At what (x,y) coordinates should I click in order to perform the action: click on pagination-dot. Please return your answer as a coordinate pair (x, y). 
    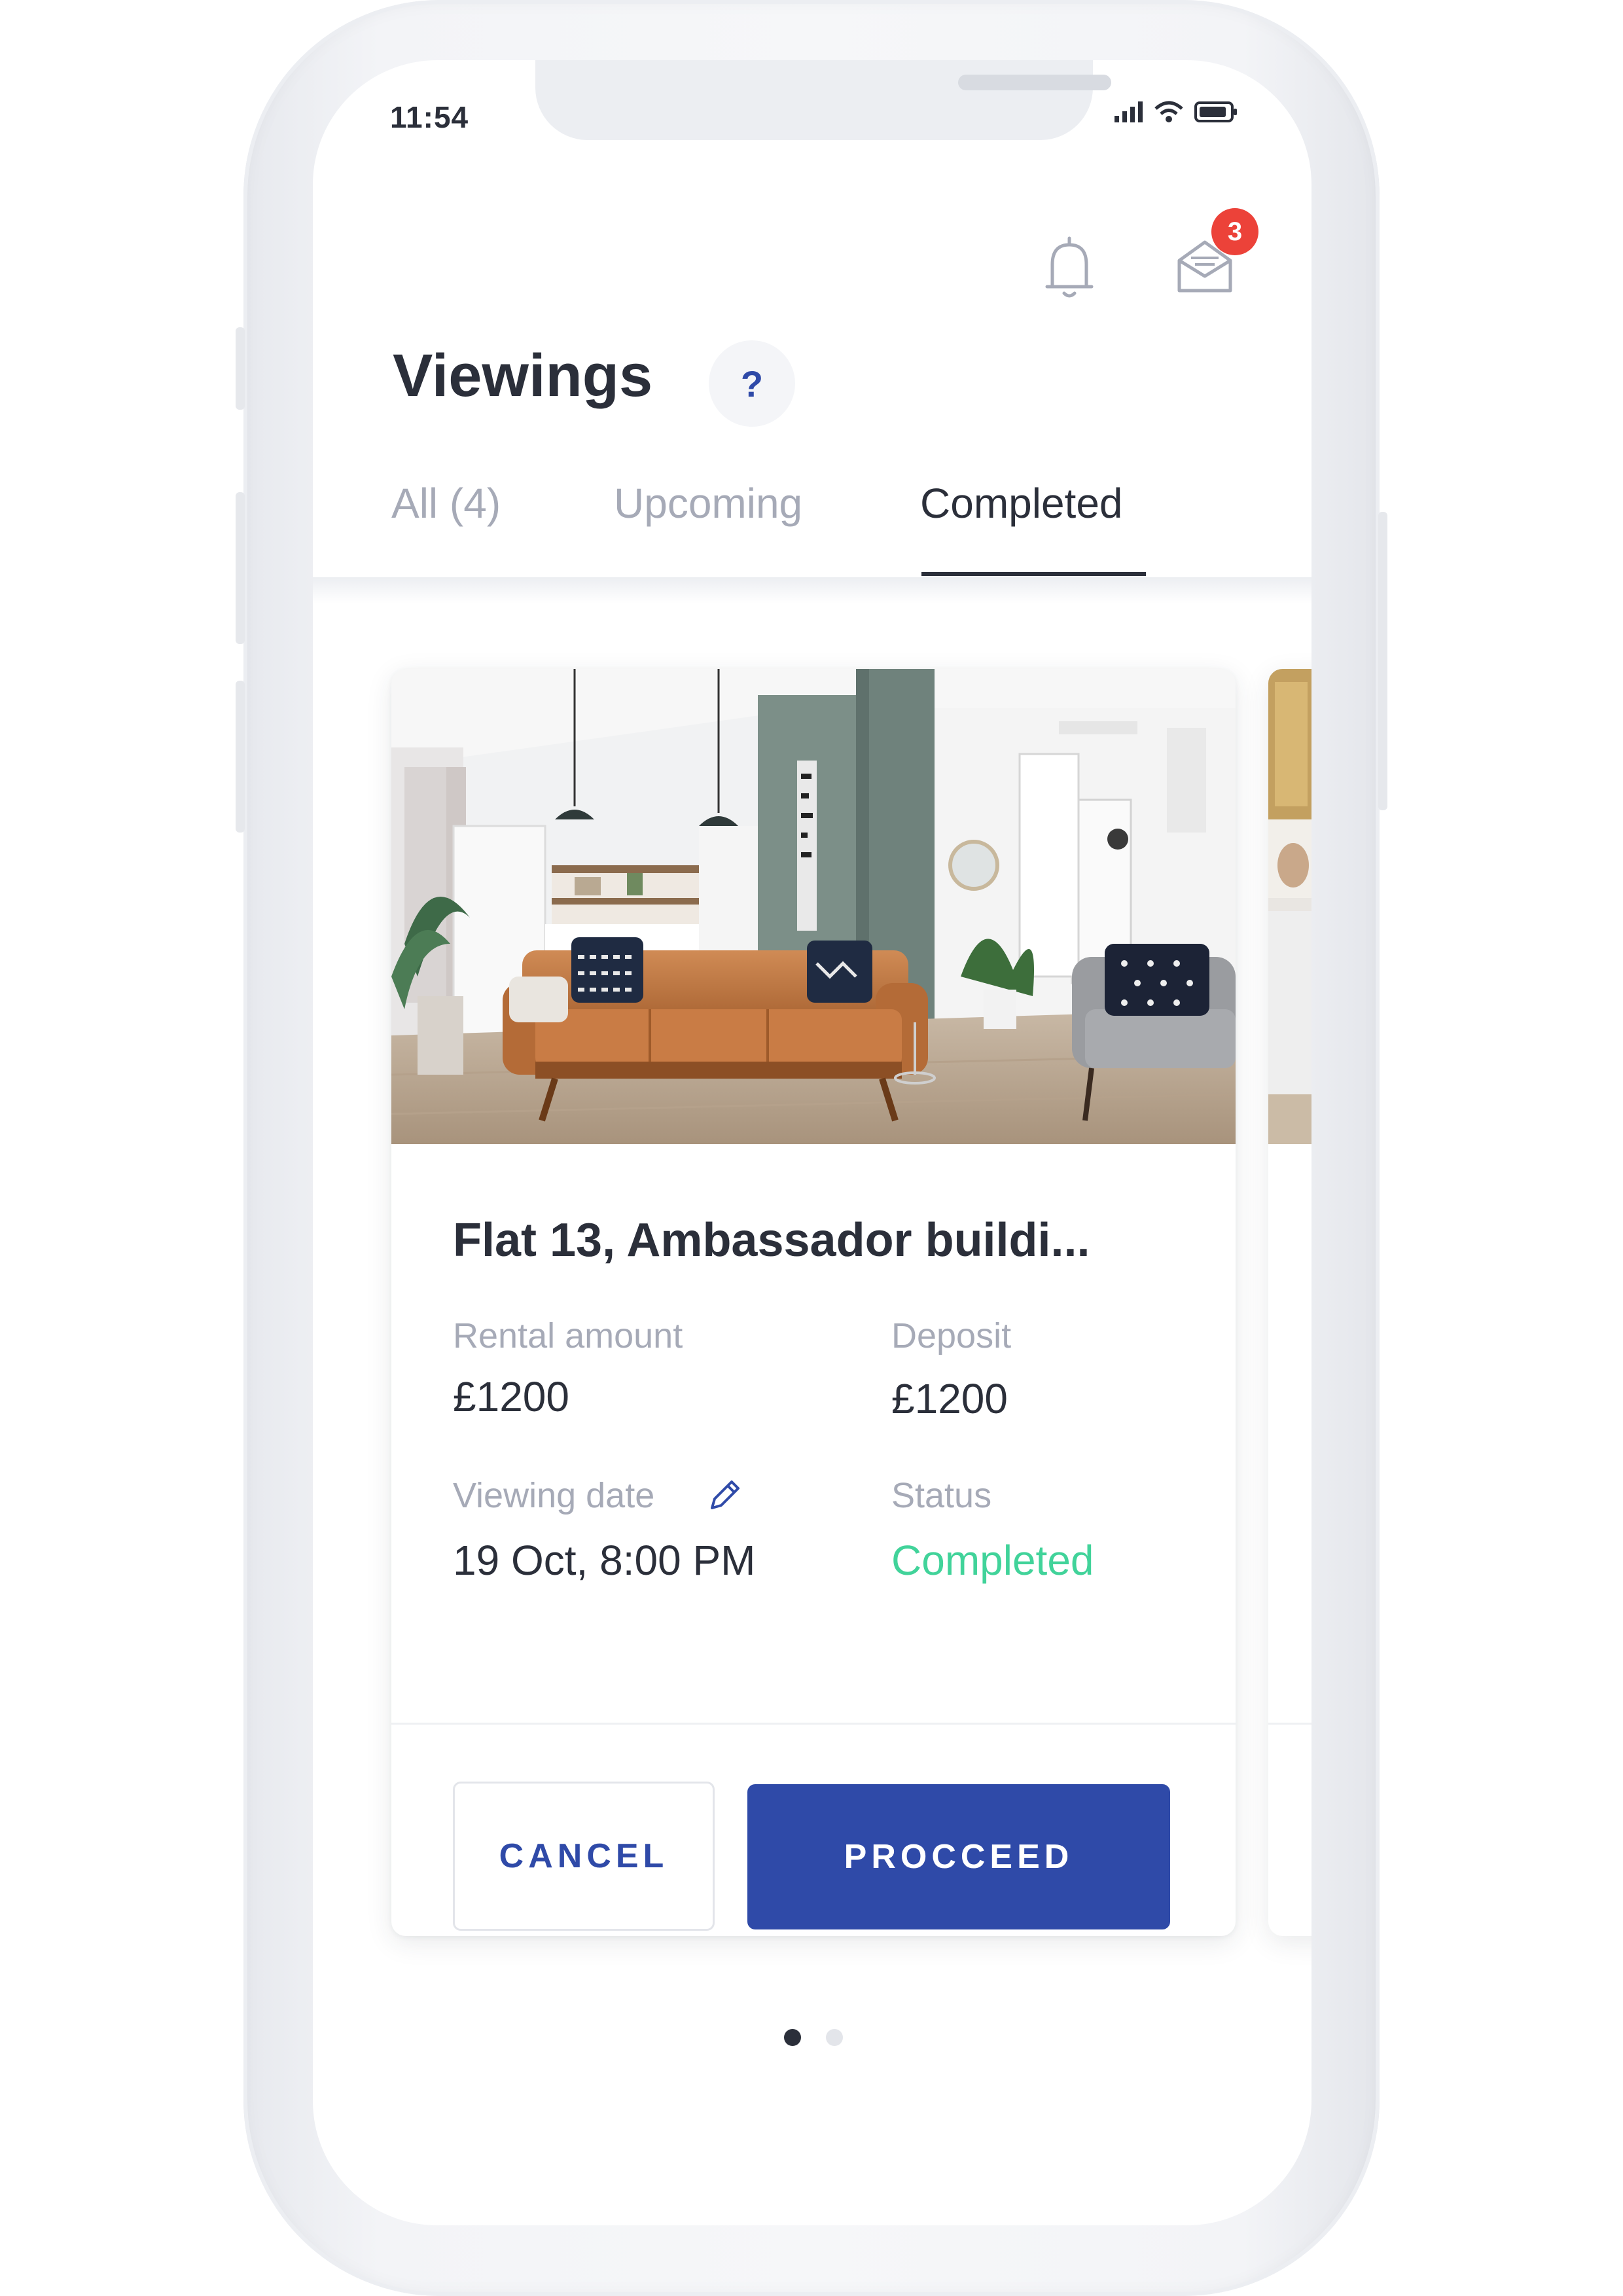
    Looking at the image, I should click on (835, 2037).